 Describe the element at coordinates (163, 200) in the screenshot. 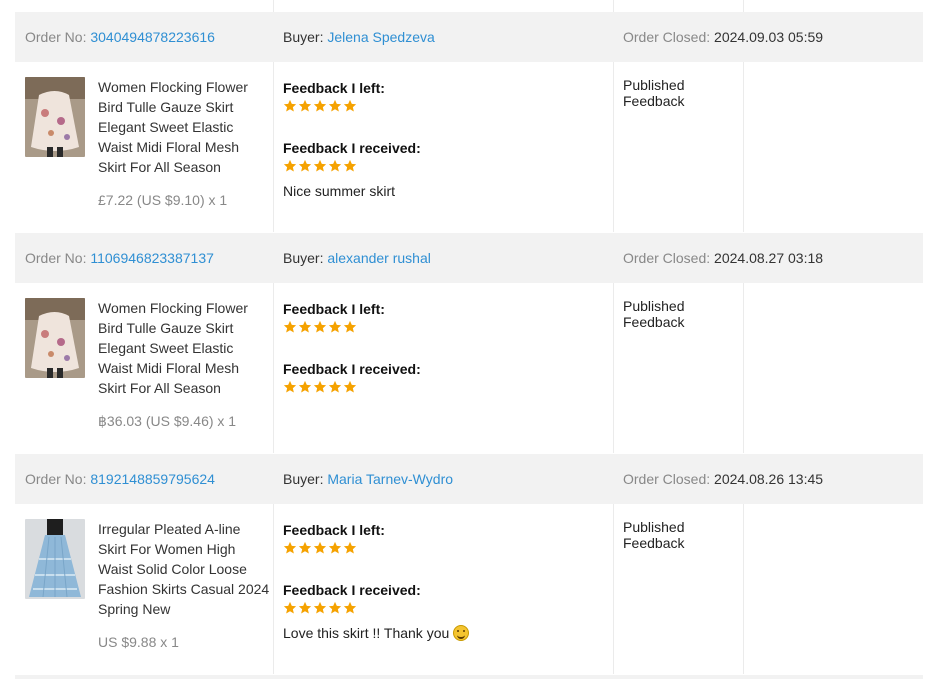

I see `product-price: £7.22 (US $9.10) x 1` at that location.